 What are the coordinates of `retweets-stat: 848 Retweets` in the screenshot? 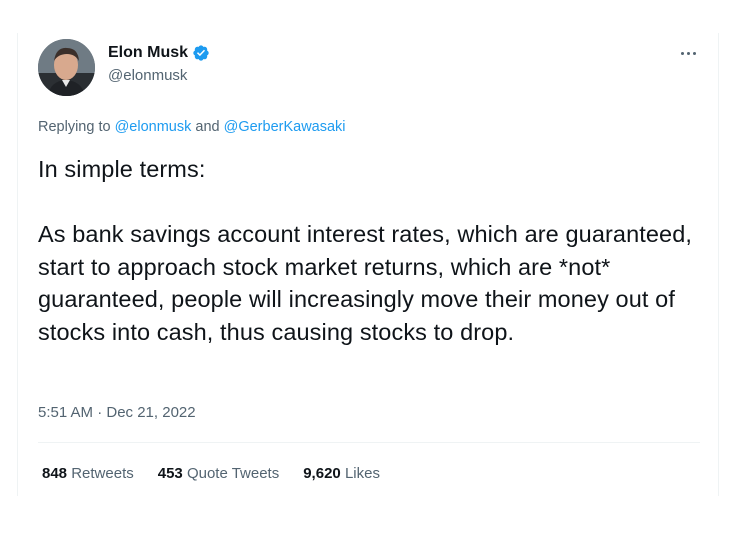 It's located at (88, 474).